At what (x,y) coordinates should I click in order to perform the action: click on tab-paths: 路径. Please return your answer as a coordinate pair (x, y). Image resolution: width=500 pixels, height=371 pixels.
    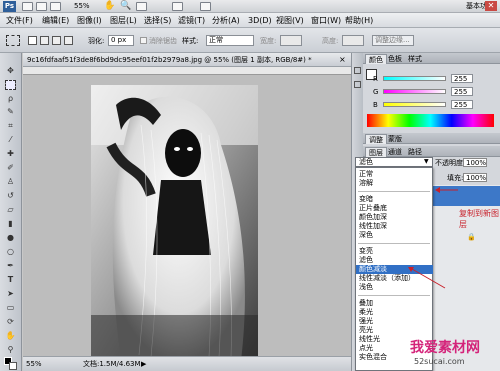
    Looking at the image, I should click on (415, 152).